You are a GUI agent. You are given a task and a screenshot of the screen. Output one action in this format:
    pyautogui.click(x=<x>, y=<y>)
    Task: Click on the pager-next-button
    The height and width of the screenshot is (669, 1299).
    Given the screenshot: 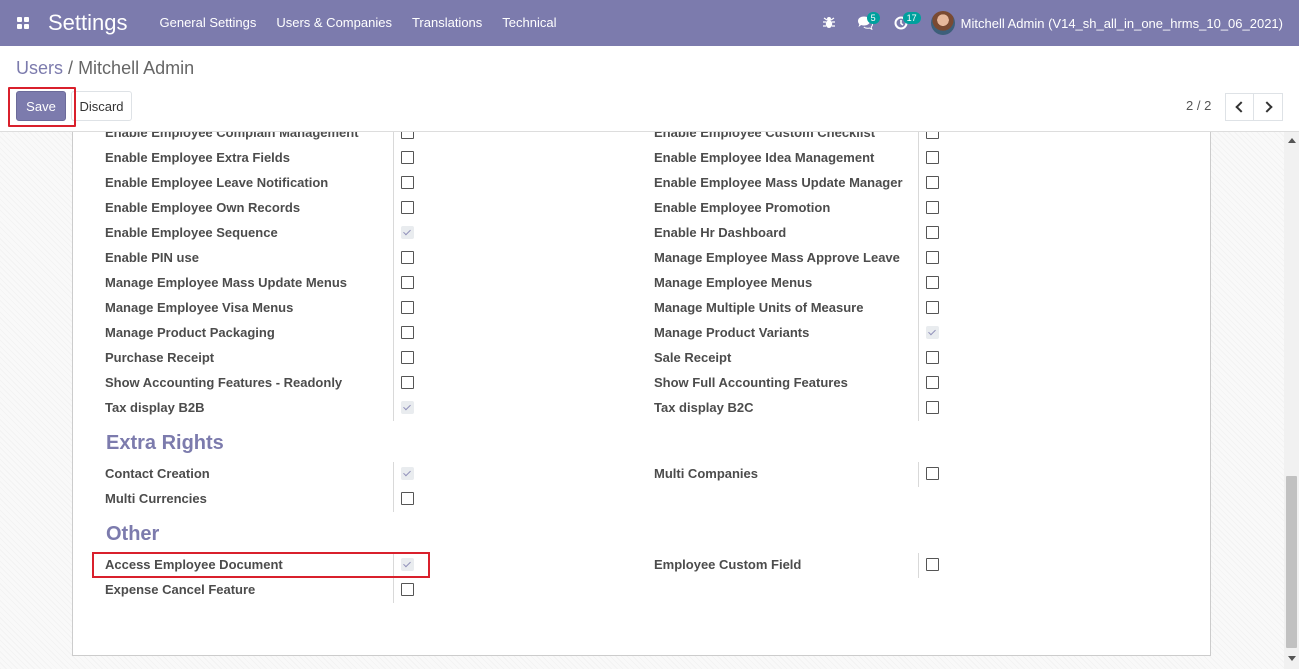 What is the action you would take?
    pyautogui.click(x=1268, y=107)
    